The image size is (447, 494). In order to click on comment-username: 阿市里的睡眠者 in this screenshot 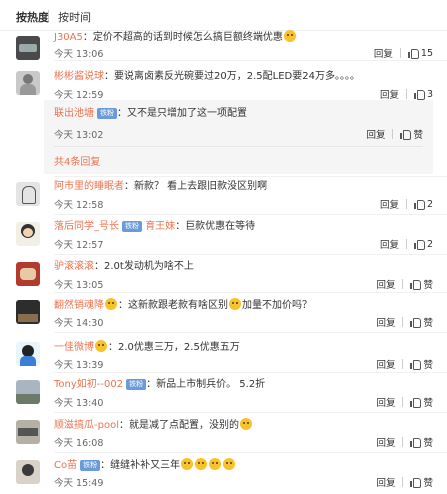, I will do `click(89, 186)`.